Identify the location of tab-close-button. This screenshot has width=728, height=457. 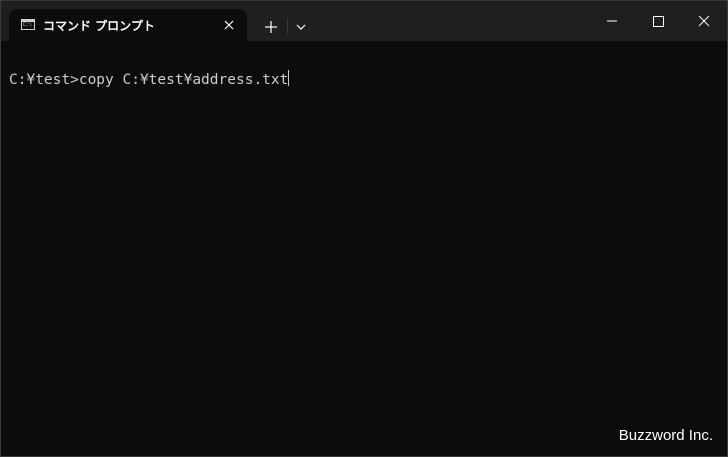
(229, 25).